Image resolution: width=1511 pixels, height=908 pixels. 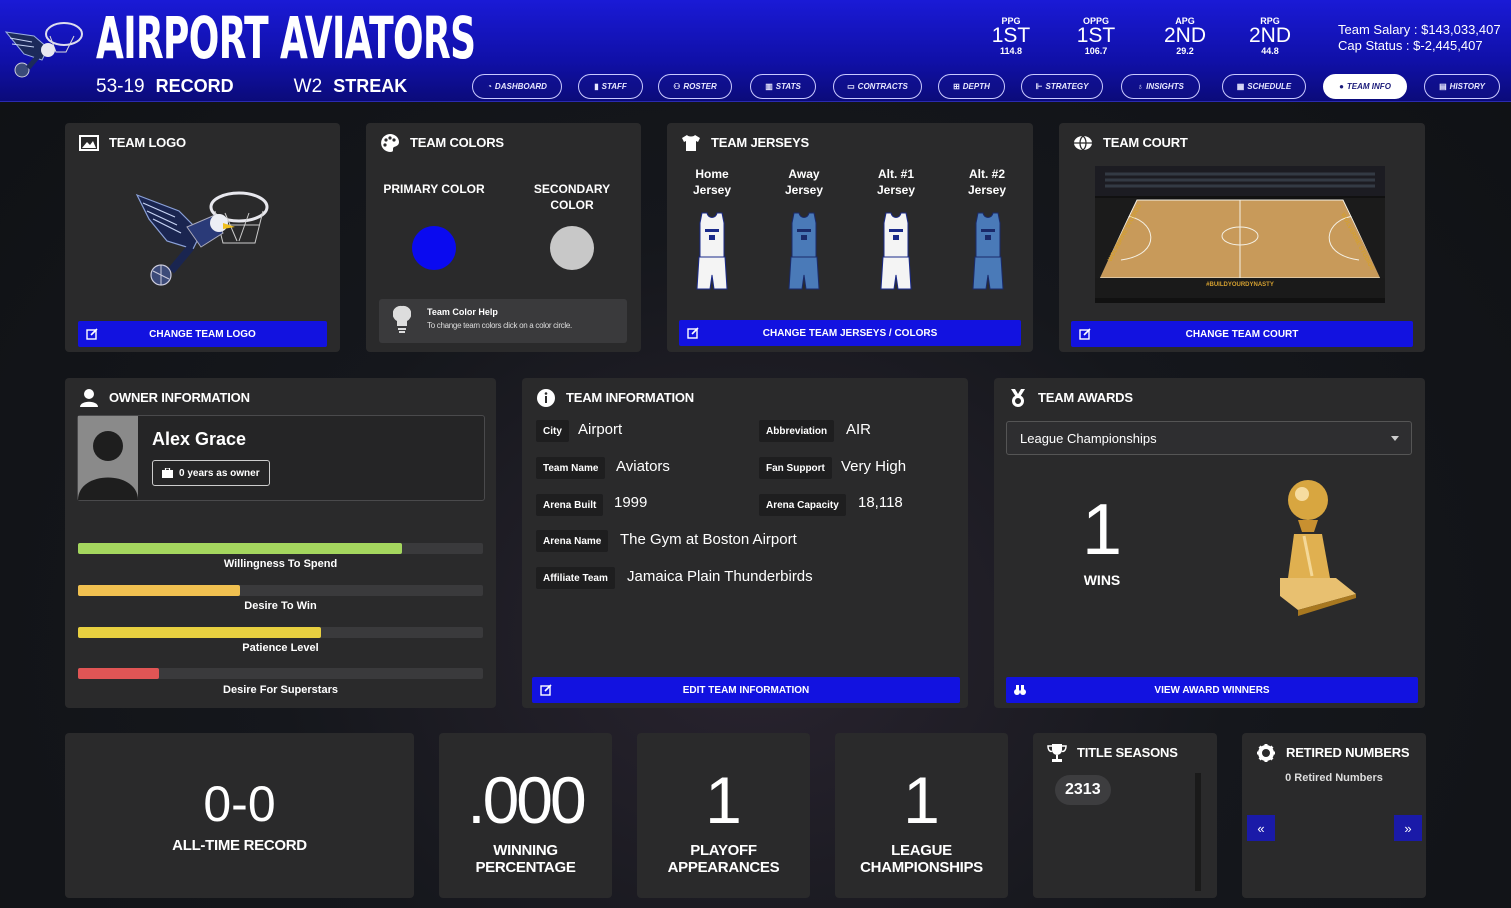 I want to click on stat-oppg: OPPG 1ST 106.7, so click(x=1096, y=36).